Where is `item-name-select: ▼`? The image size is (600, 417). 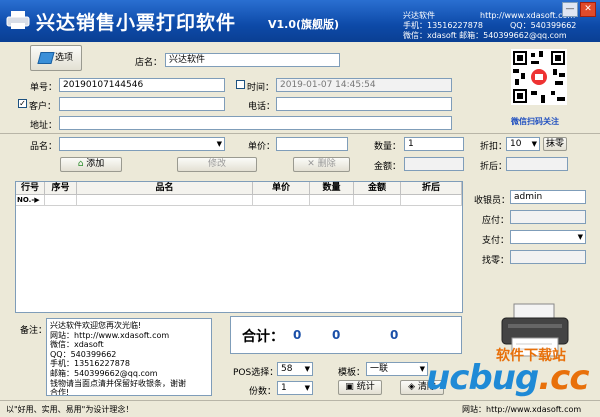 item-name-select: ▼ is located at coordinates (142, 144).